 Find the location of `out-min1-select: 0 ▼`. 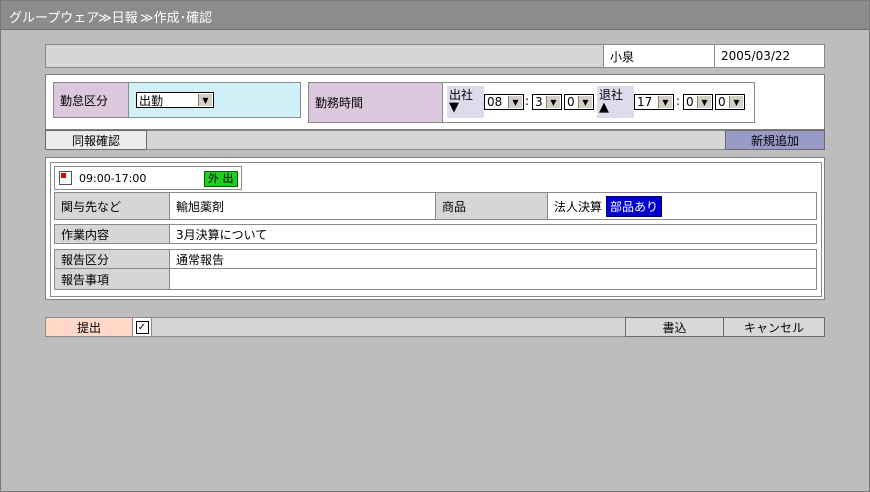

out-min1-select: 0 ▼ is located at coordinates (698, 102).